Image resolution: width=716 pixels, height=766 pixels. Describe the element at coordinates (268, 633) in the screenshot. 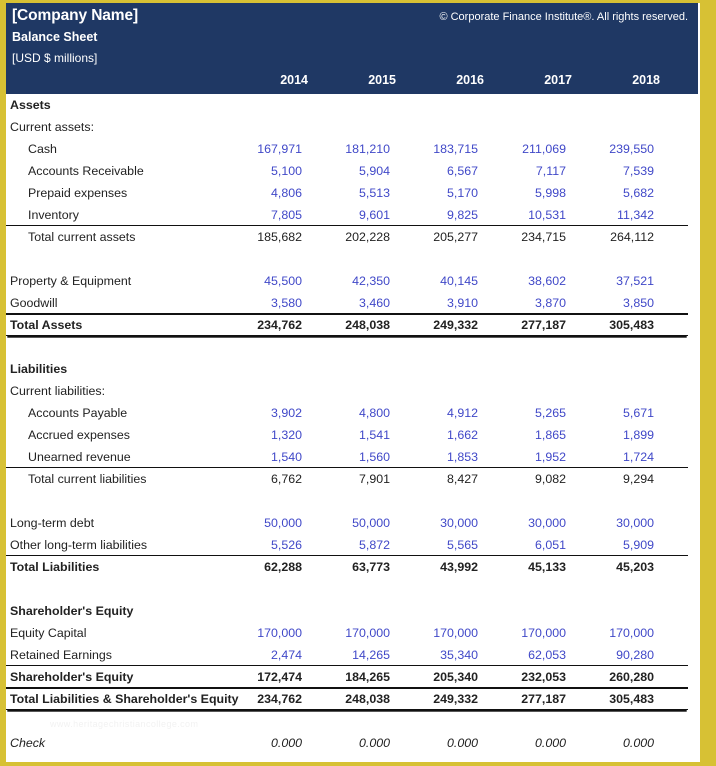

I see `cell-equity-capital-2014: 170,000` at that location.